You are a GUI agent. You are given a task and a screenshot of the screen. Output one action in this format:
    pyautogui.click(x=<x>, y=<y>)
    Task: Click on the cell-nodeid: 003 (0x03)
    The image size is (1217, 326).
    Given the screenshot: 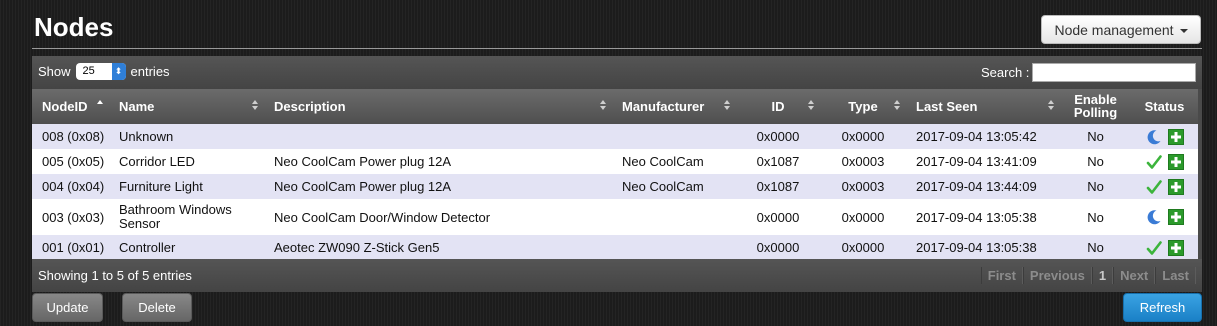 What is the action you would take?
    pyautogui.click(x=70, y=217)
    